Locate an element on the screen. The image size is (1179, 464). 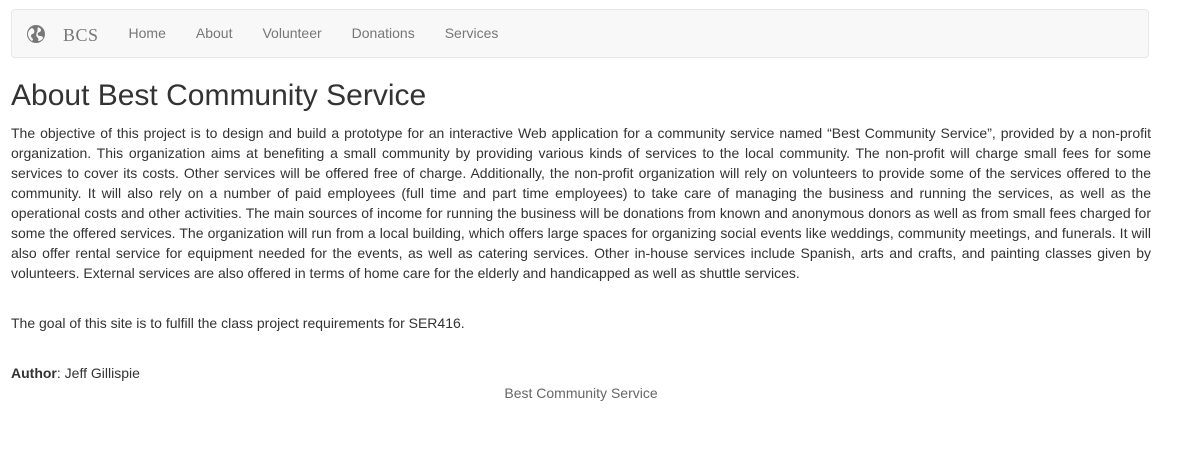
globe-icon is located at coordinates (36, 34).